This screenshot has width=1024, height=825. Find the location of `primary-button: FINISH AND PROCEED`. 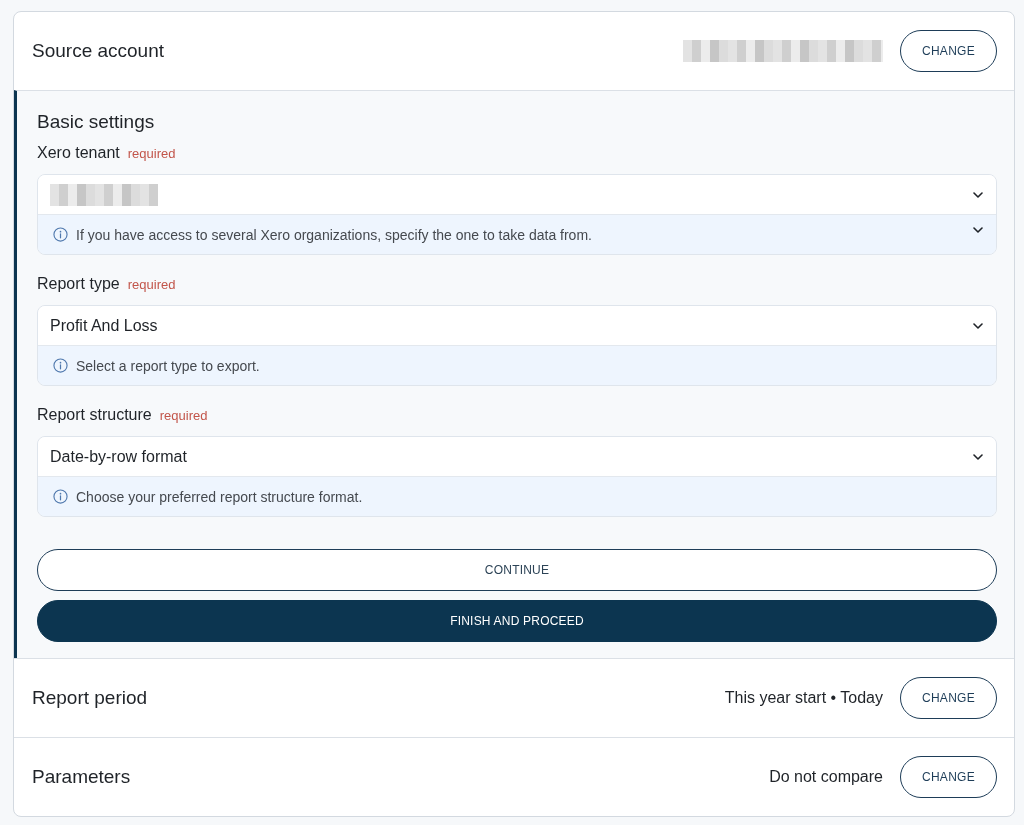

primary-button: FINISH AND PROCEED is located at coordinates (517, 621).